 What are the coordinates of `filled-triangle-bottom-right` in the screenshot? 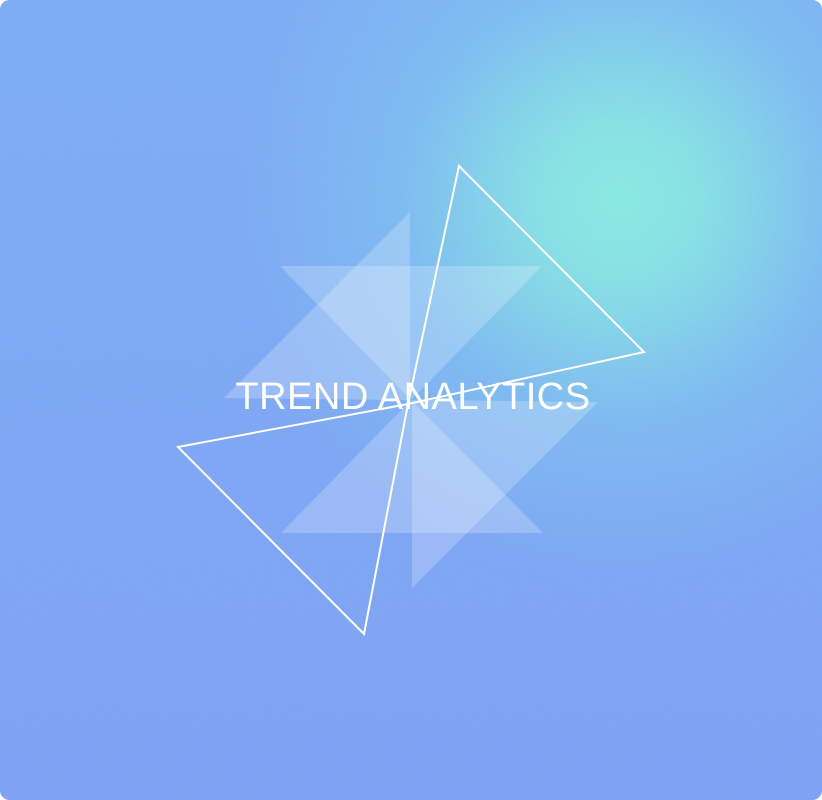 It's located at (505, 494).